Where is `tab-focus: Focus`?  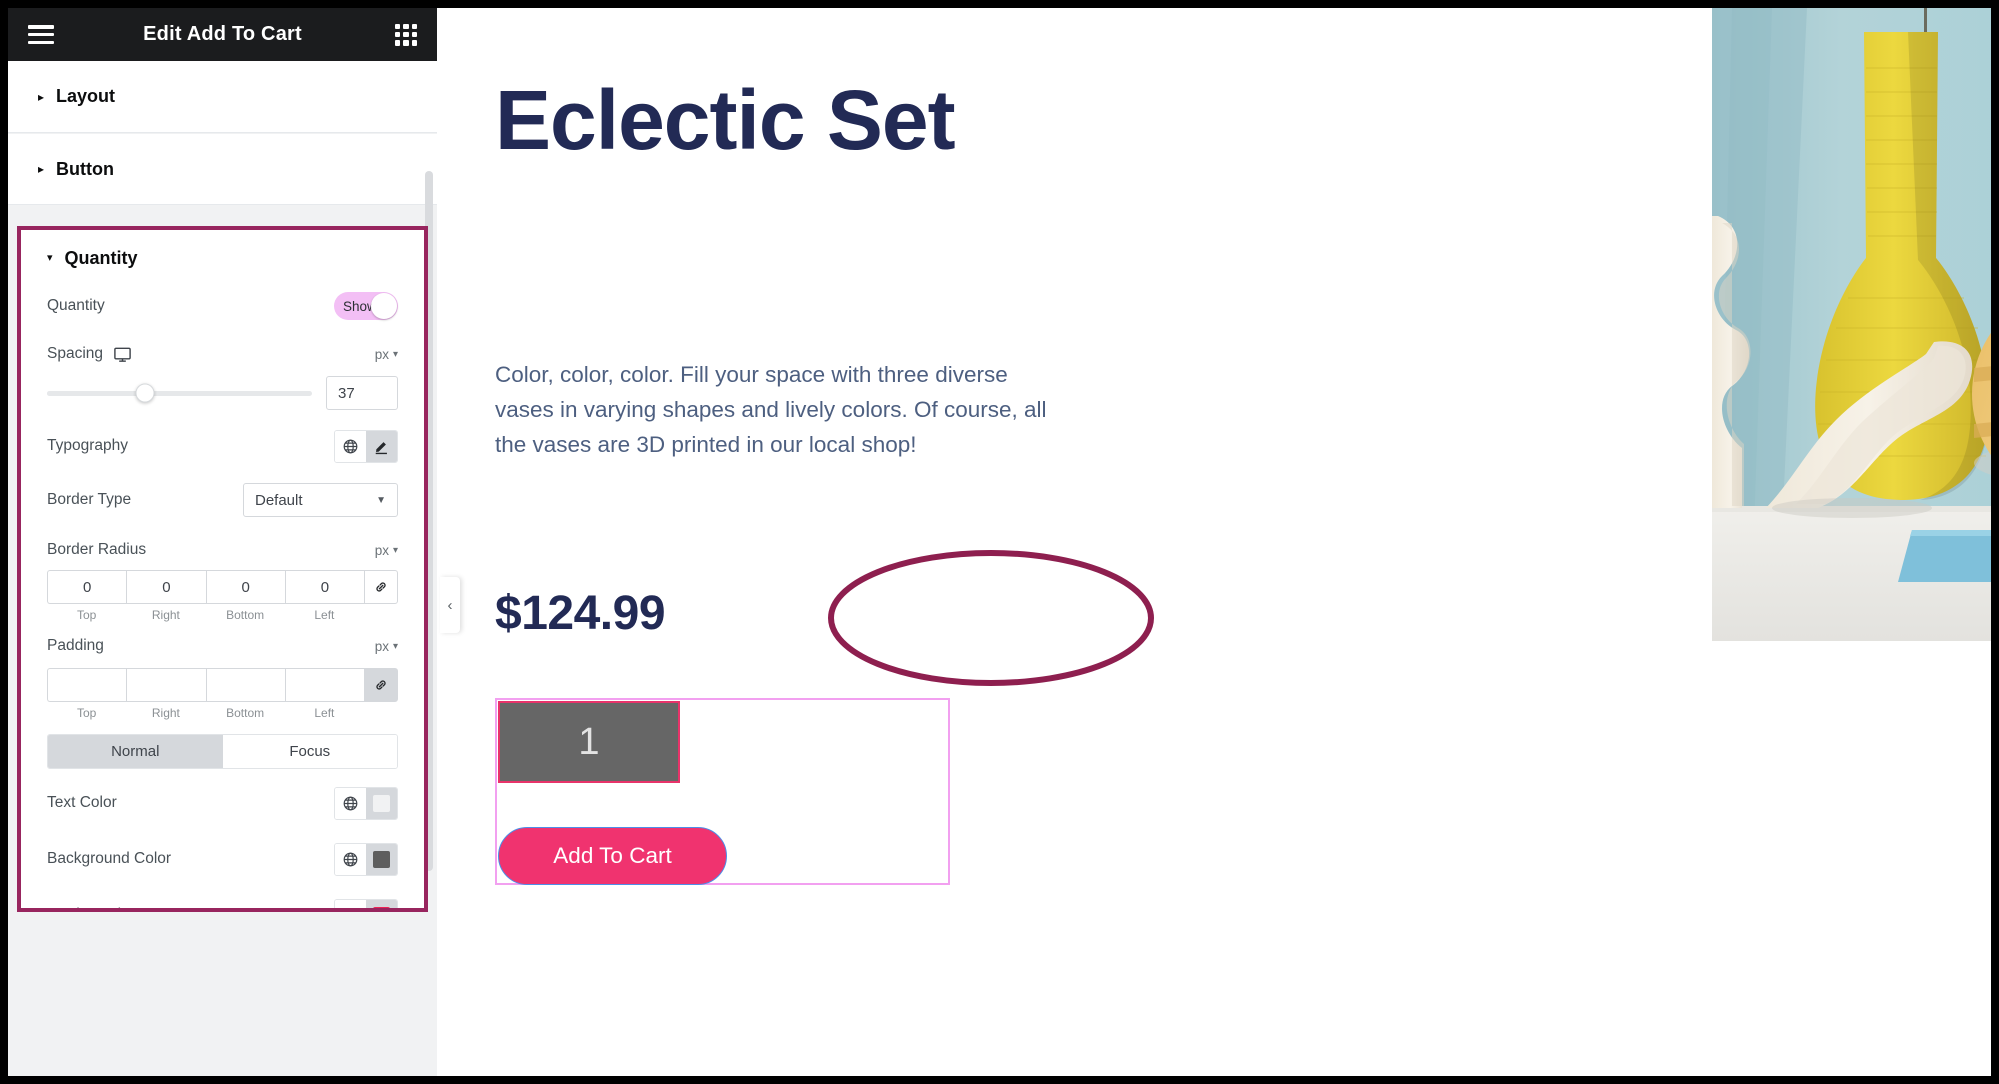
tab-focus: Focus is located at coordinates (309, 751).